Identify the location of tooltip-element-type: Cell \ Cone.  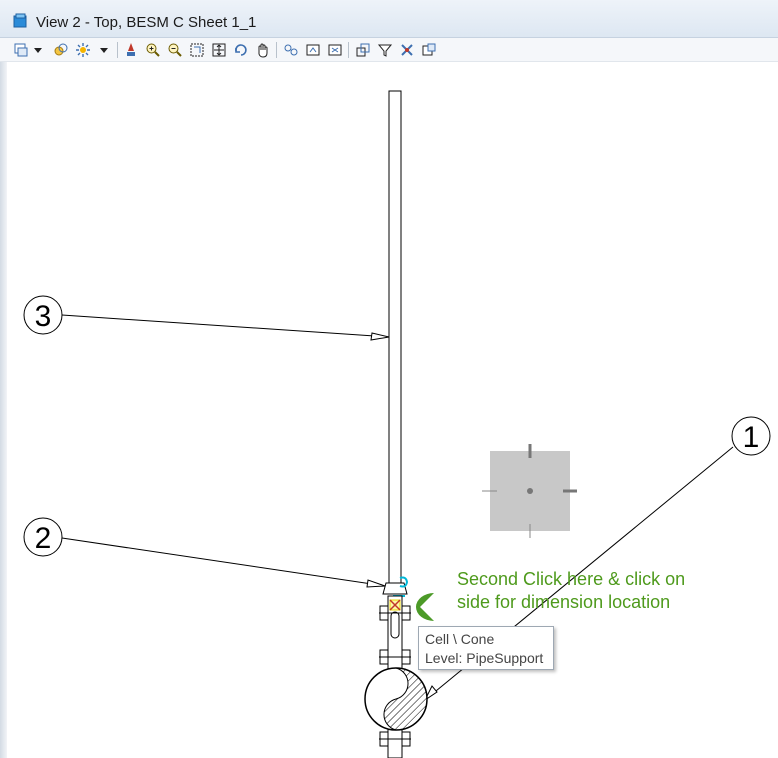
(460, 639).